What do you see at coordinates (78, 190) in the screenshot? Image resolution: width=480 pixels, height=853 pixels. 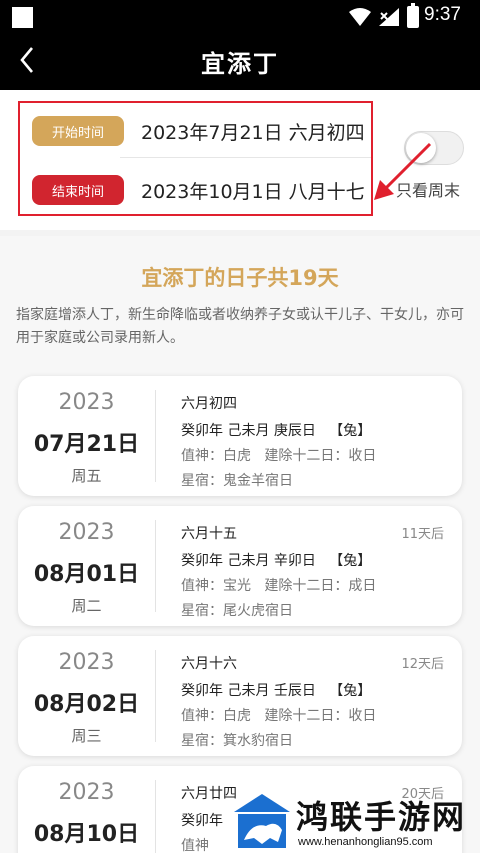 I see `end-label-badge: 结束时间` at bounding box center [78, 190].